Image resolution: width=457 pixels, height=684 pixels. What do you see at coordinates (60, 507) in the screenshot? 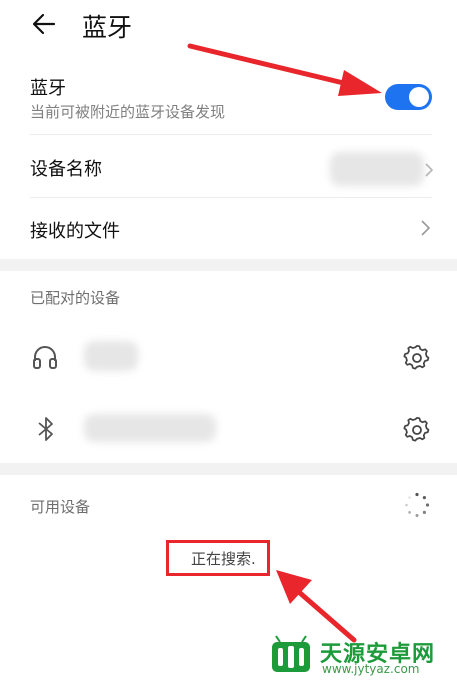
I see `available-devices-title: 可用设备` at bounding box center [60, 507].